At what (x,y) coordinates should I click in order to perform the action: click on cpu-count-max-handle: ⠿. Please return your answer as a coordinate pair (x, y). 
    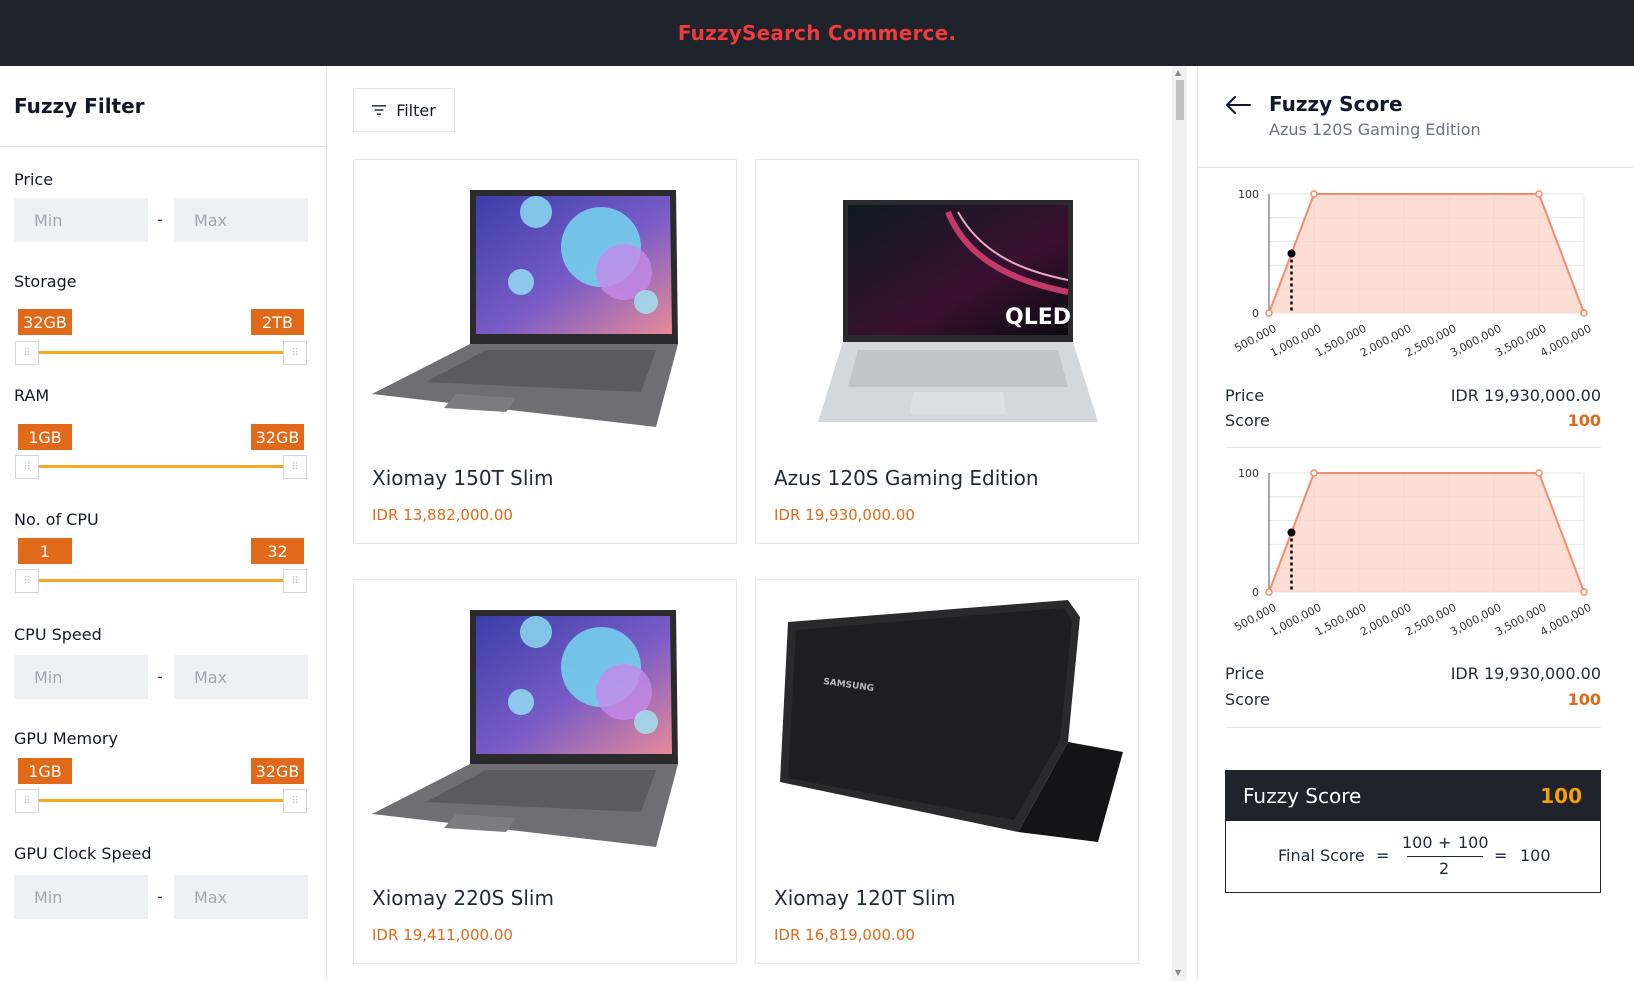
    Looking at the image, I should click on (295, 581).